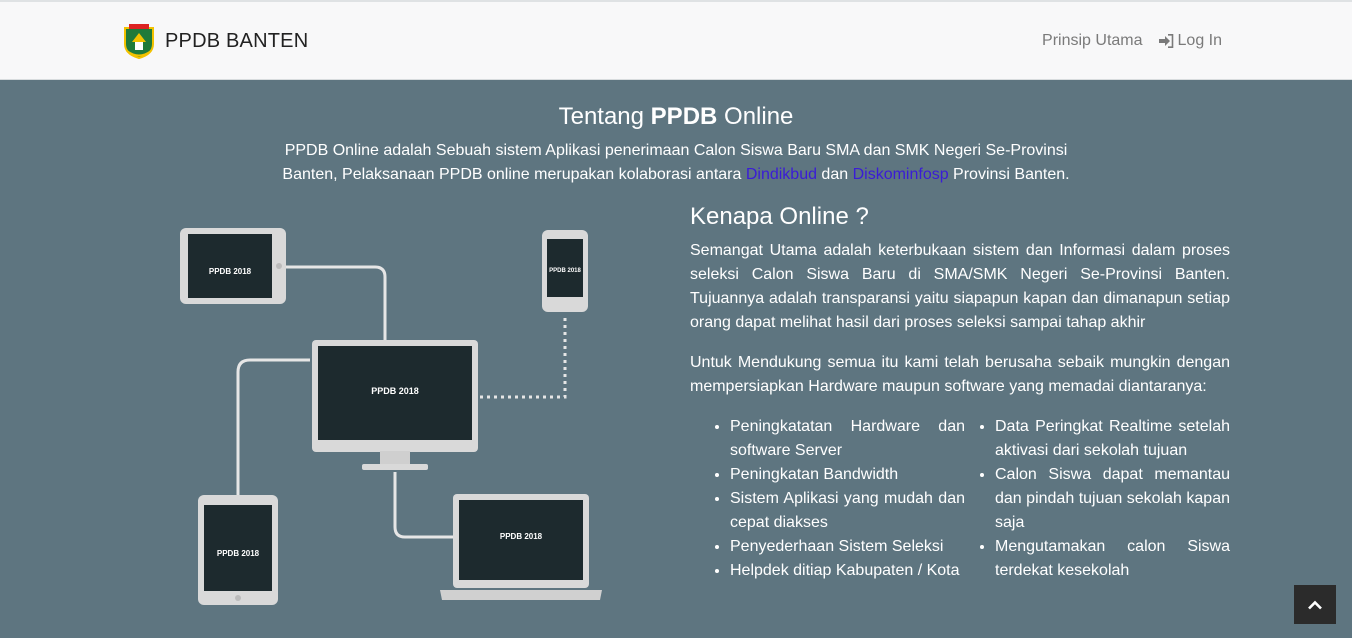 This screenshot has height=638, width=1352. Describe the element at coordinates (521, 547) in the screenshot. I see `laptop: PPDB 2018` at that location.